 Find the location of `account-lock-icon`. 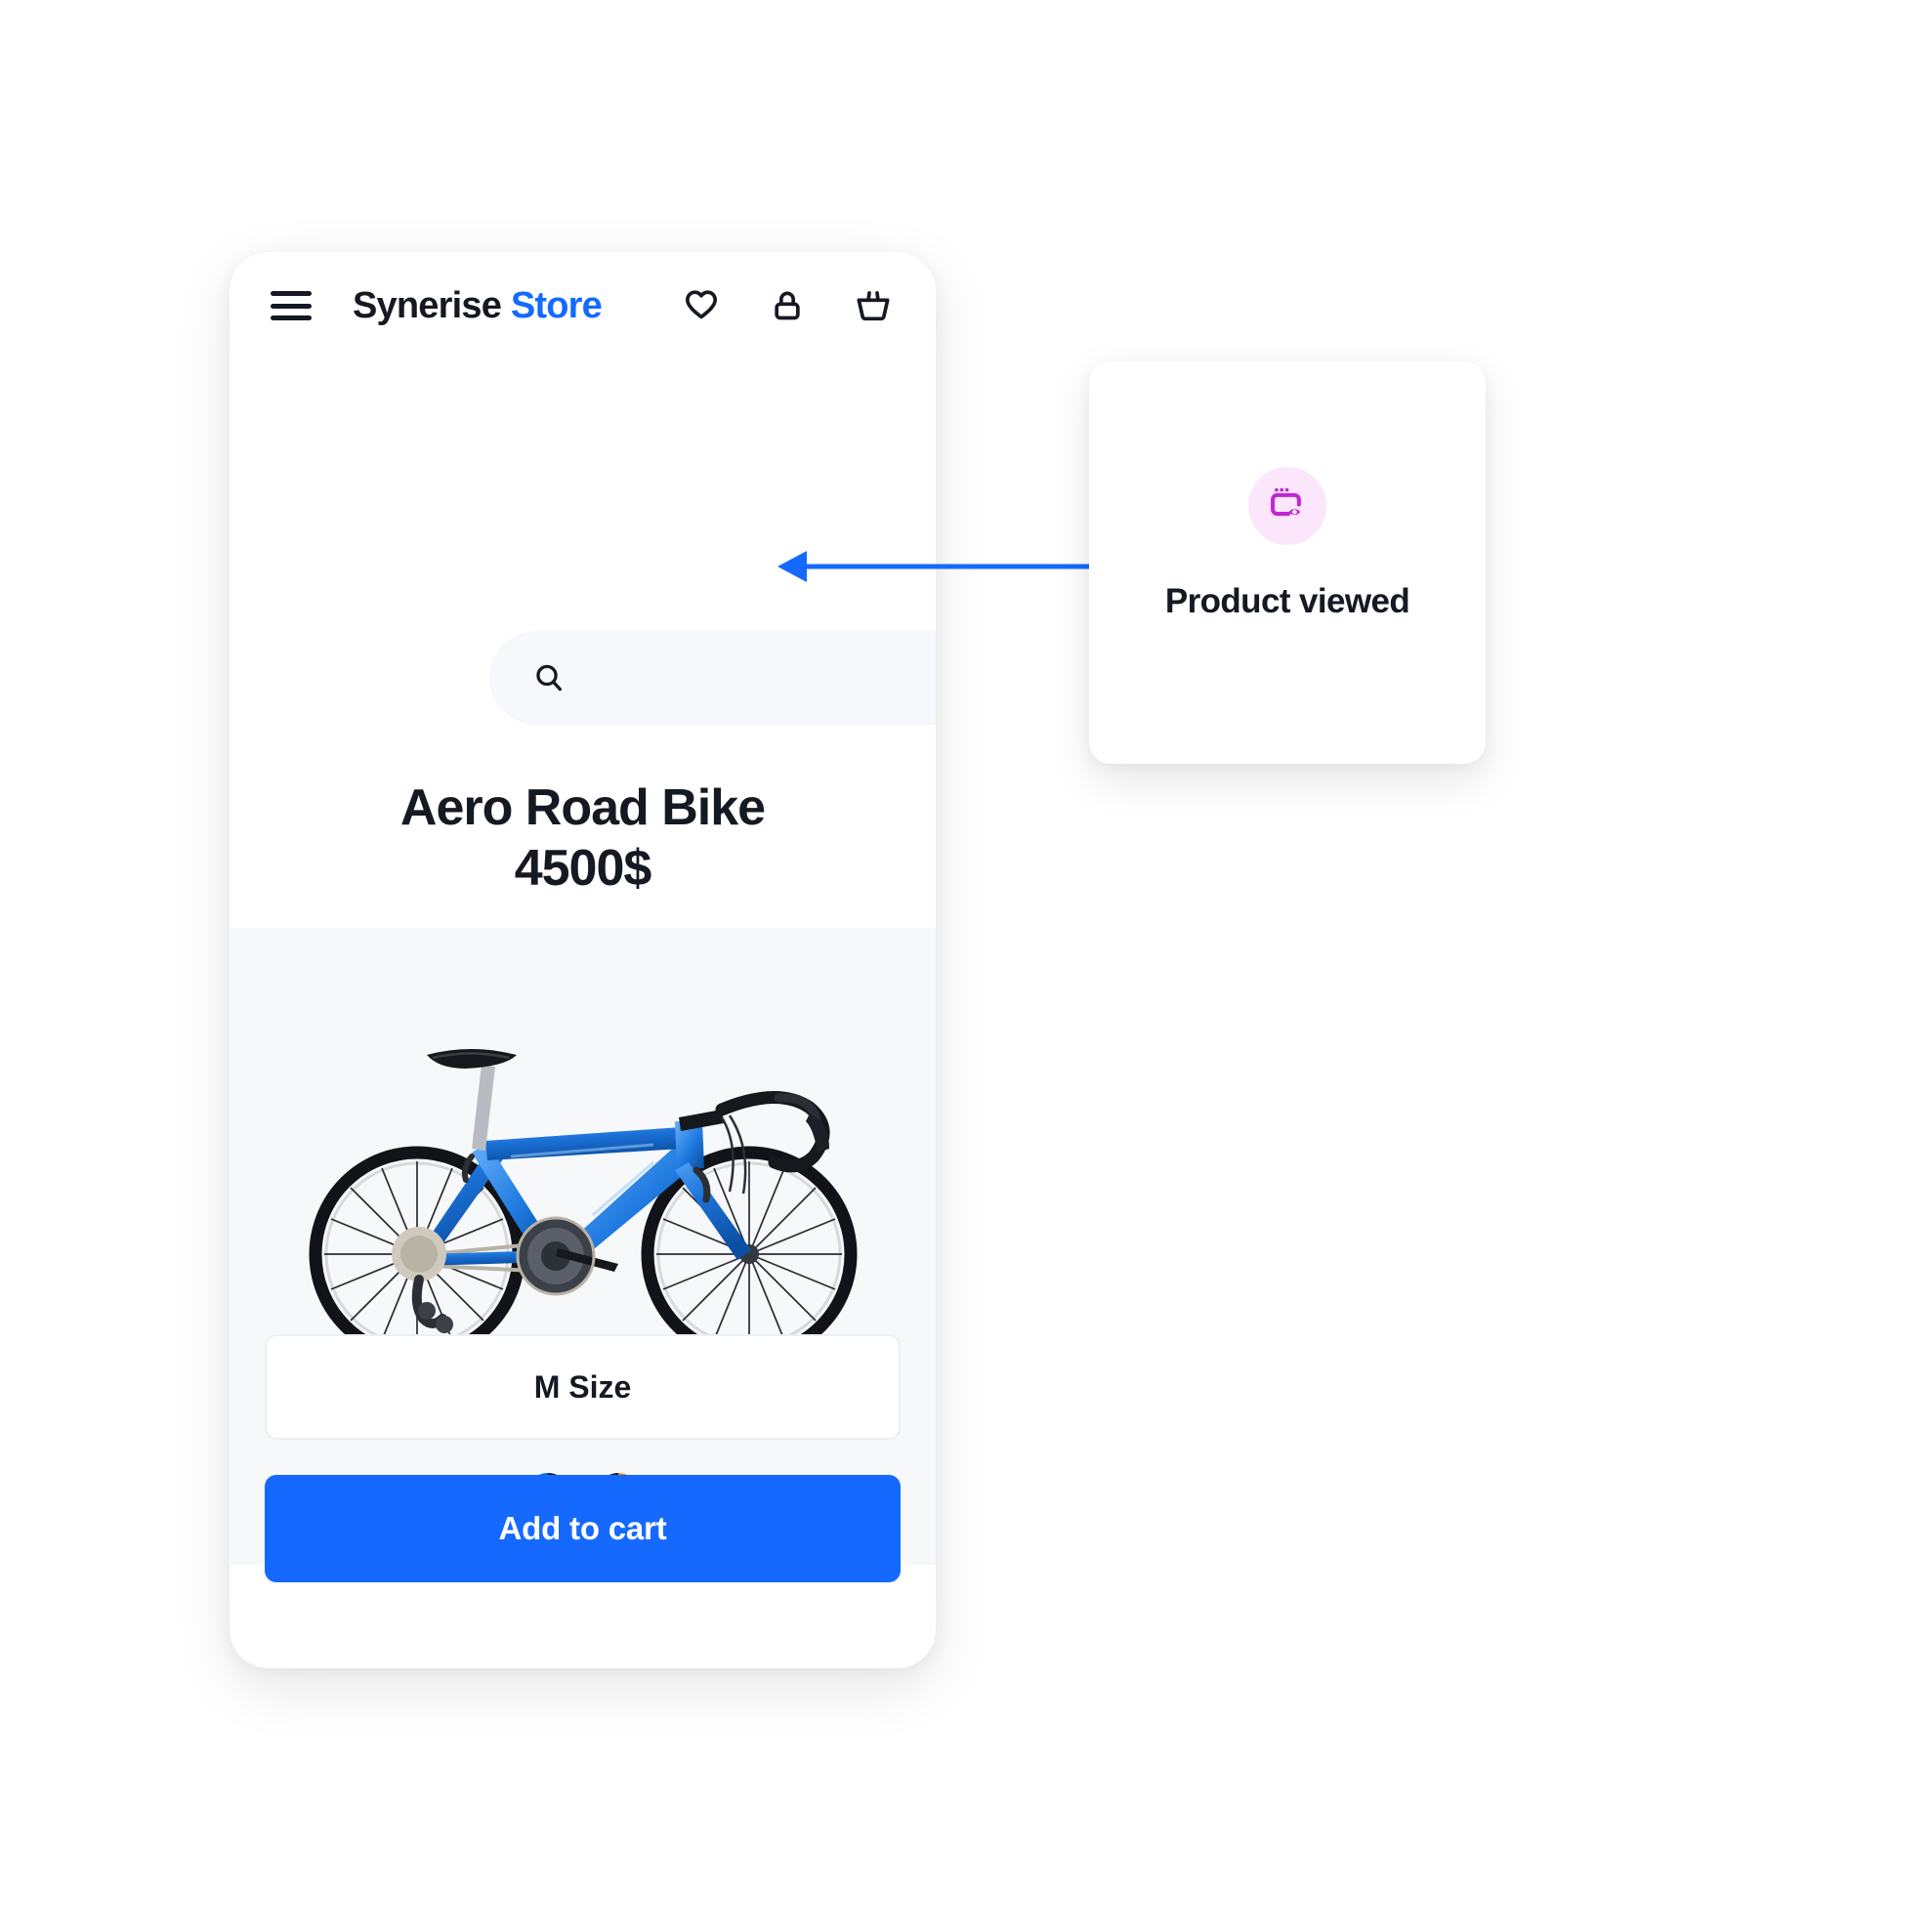

account-lock-icon is located at coordinates (787, 305).